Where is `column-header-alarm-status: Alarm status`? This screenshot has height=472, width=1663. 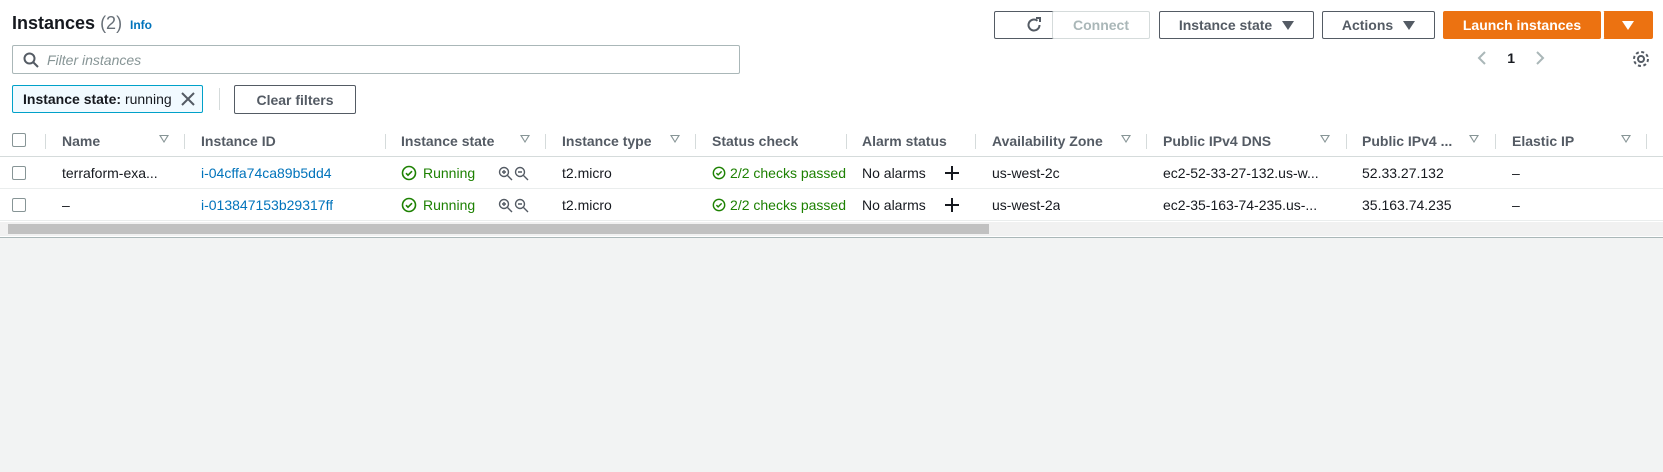 column-header-alarm-status: Alarm status is located at coordinates (904, 141).